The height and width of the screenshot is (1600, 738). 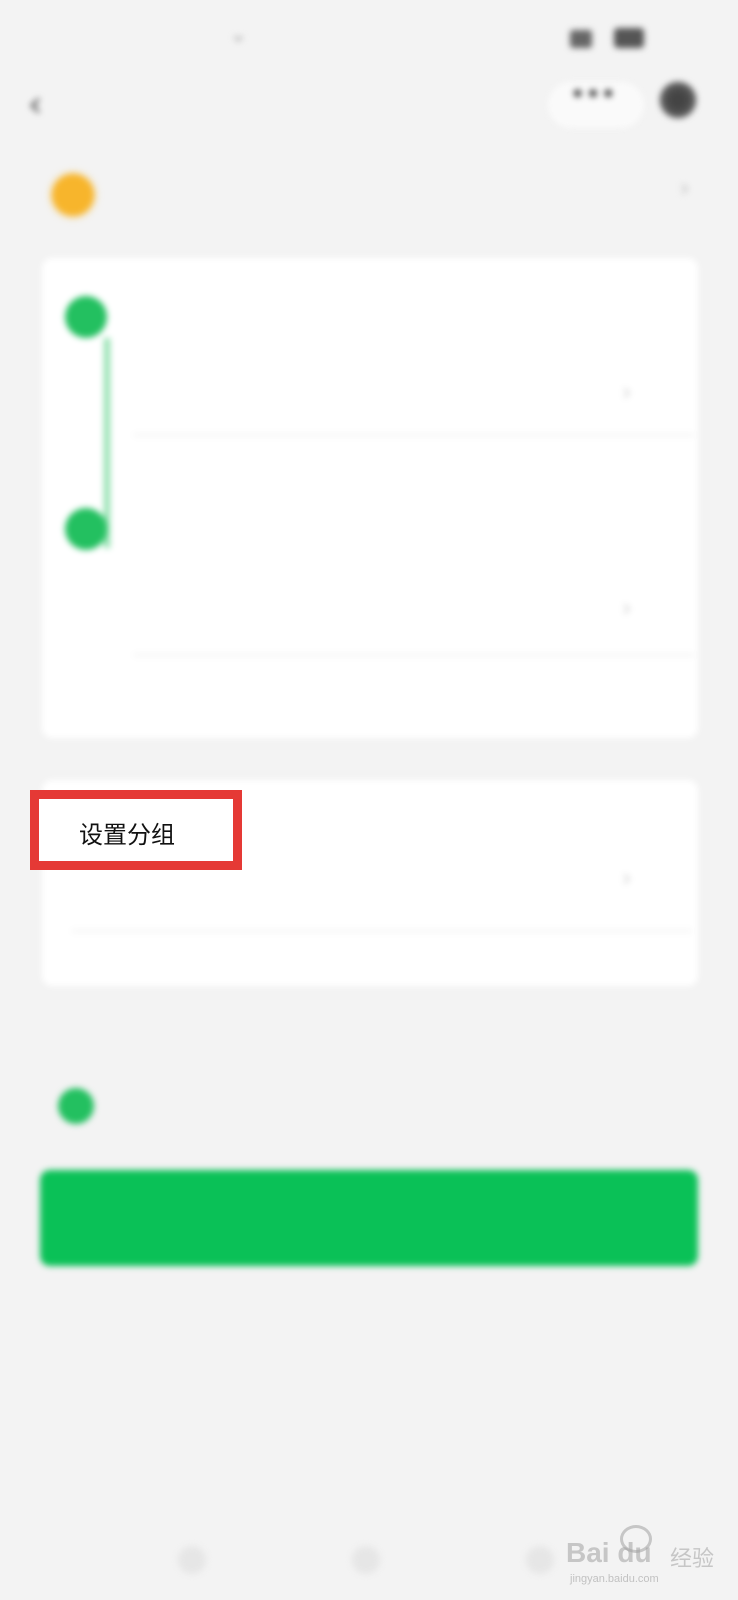 I want to click on wifi-icon, so click(x=581, y=39).